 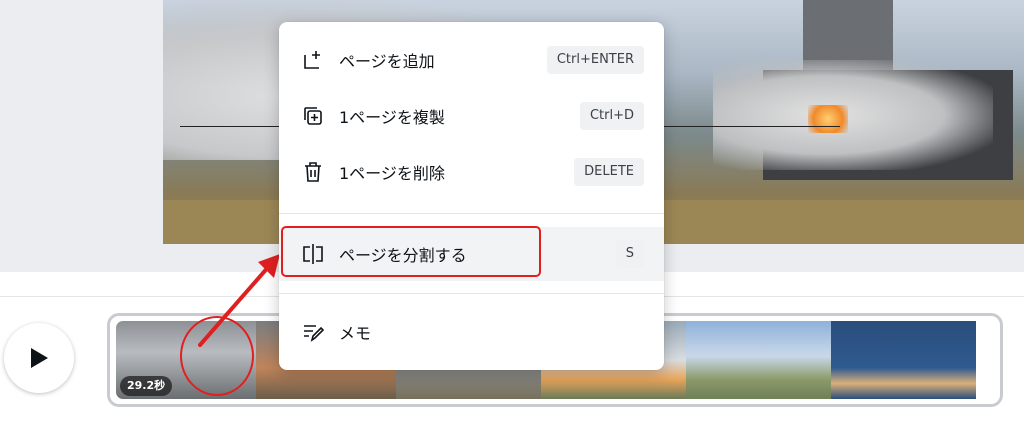 I want to click on menu-item-notes: メモ, so click(x=471, y=332).